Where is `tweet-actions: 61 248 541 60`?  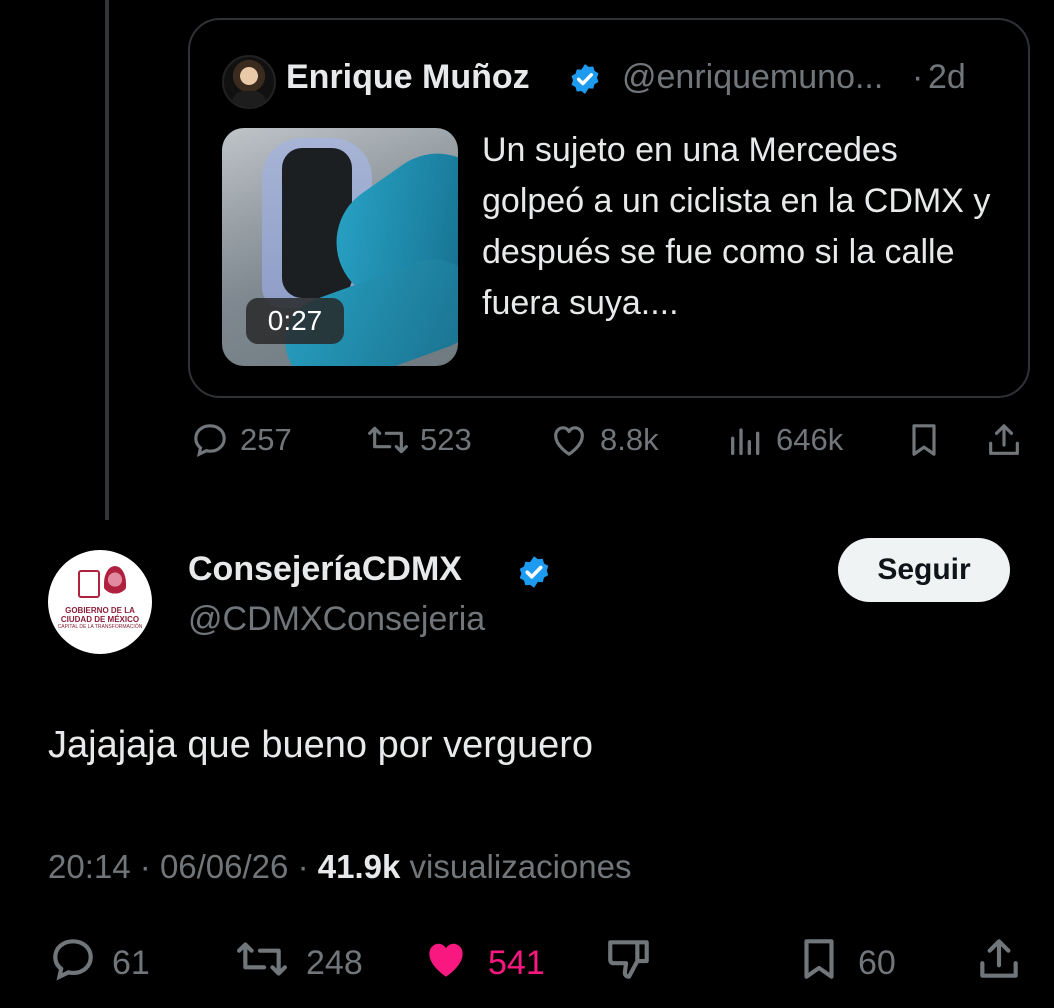
tweet-actions: 61 248 541 60 is located at coordinates (527, 962).